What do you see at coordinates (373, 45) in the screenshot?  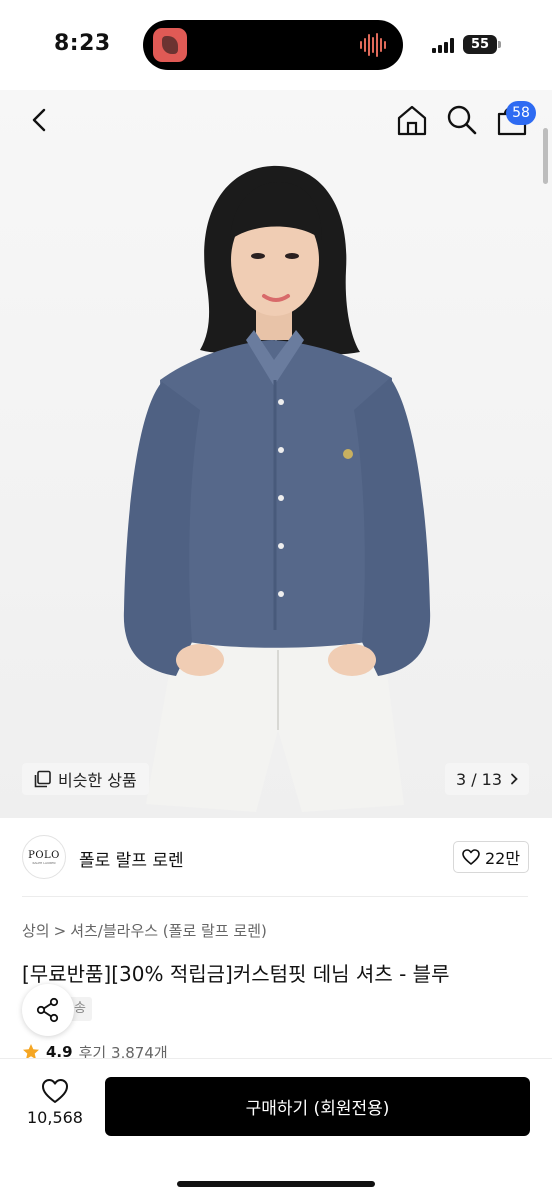 I see `audio-wave-icon` at bounding box center [373, 45].